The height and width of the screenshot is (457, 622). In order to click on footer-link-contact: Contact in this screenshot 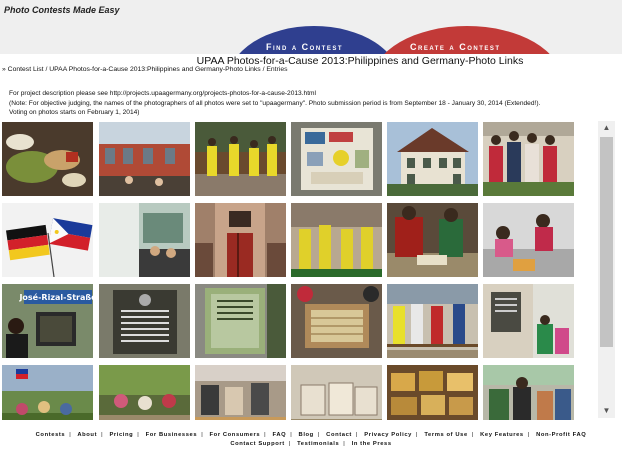, I will do `click(339, 435)`.